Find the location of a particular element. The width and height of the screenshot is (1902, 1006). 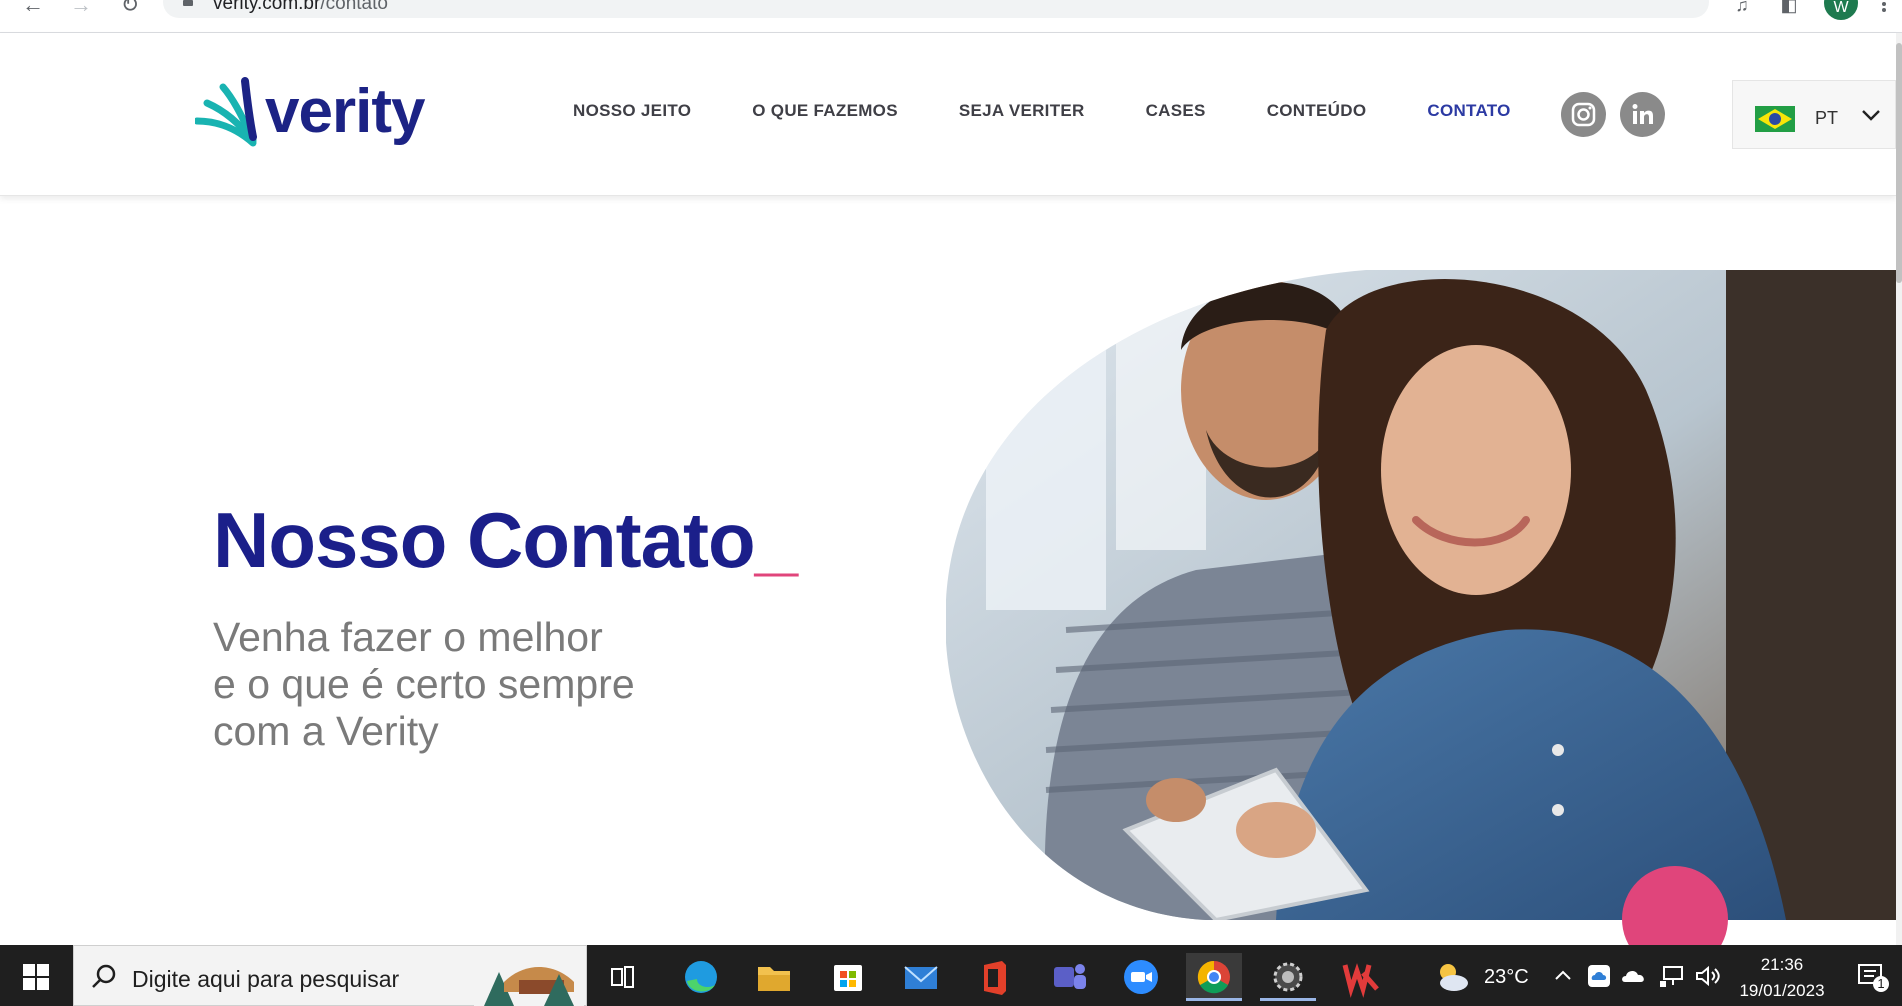

mail-icon is located at coordinates (921, 977).